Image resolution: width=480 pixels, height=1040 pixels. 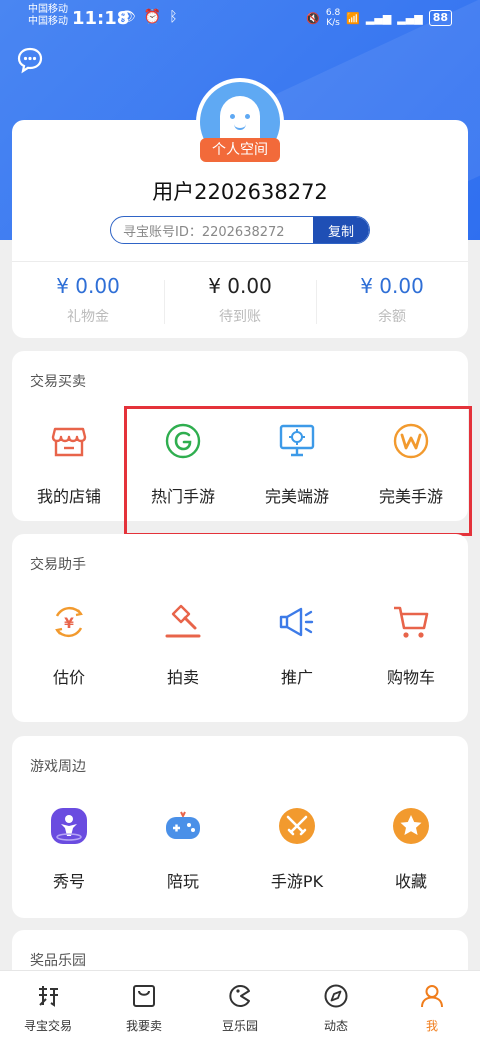 I want to click on games-item-label: 秀号, so click(x=68, y=881).